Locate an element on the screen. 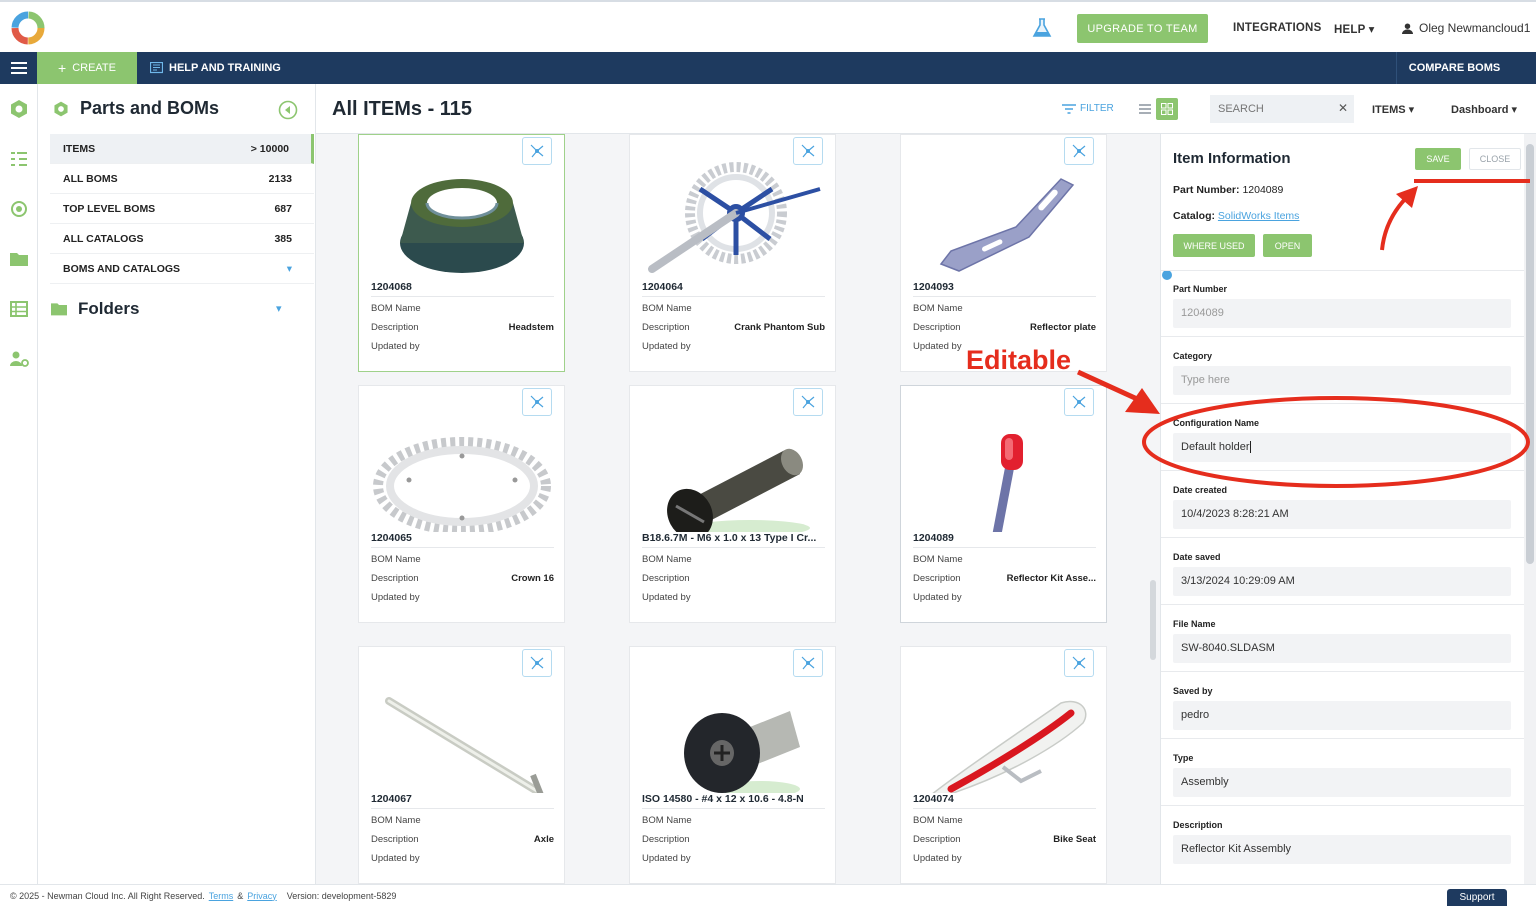 The image size is (1536, 906). sidebar-item-label: ALL BOMS is located at coordinates (90, 178).